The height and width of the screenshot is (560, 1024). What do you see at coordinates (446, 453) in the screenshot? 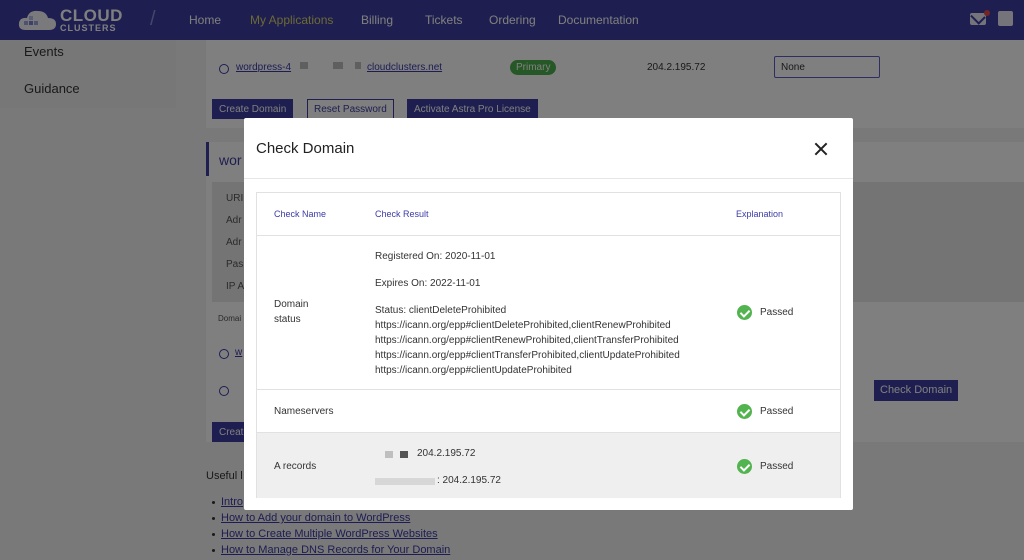
I see `a-record-value: 204.2.195.72` at bounding box center [446, 453].